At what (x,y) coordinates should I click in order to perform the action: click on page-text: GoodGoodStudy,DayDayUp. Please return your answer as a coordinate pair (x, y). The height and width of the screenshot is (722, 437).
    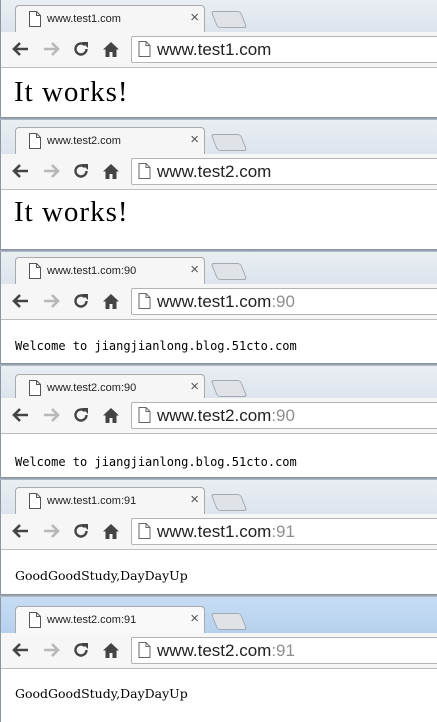
    Looking at the image, I should click on (101, 693).